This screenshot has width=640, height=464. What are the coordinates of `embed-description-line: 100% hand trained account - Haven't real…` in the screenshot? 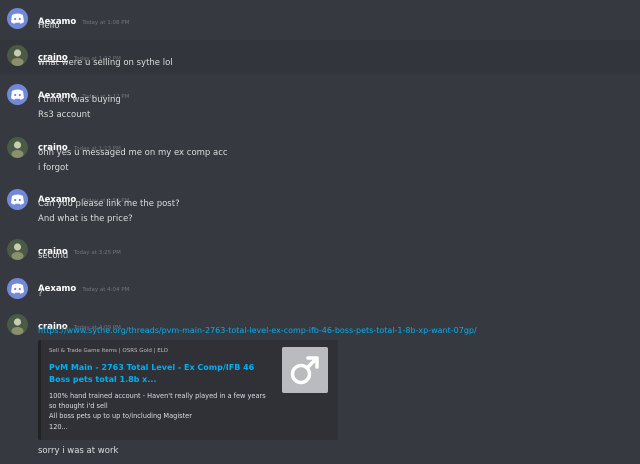 It's located at (157, 396).